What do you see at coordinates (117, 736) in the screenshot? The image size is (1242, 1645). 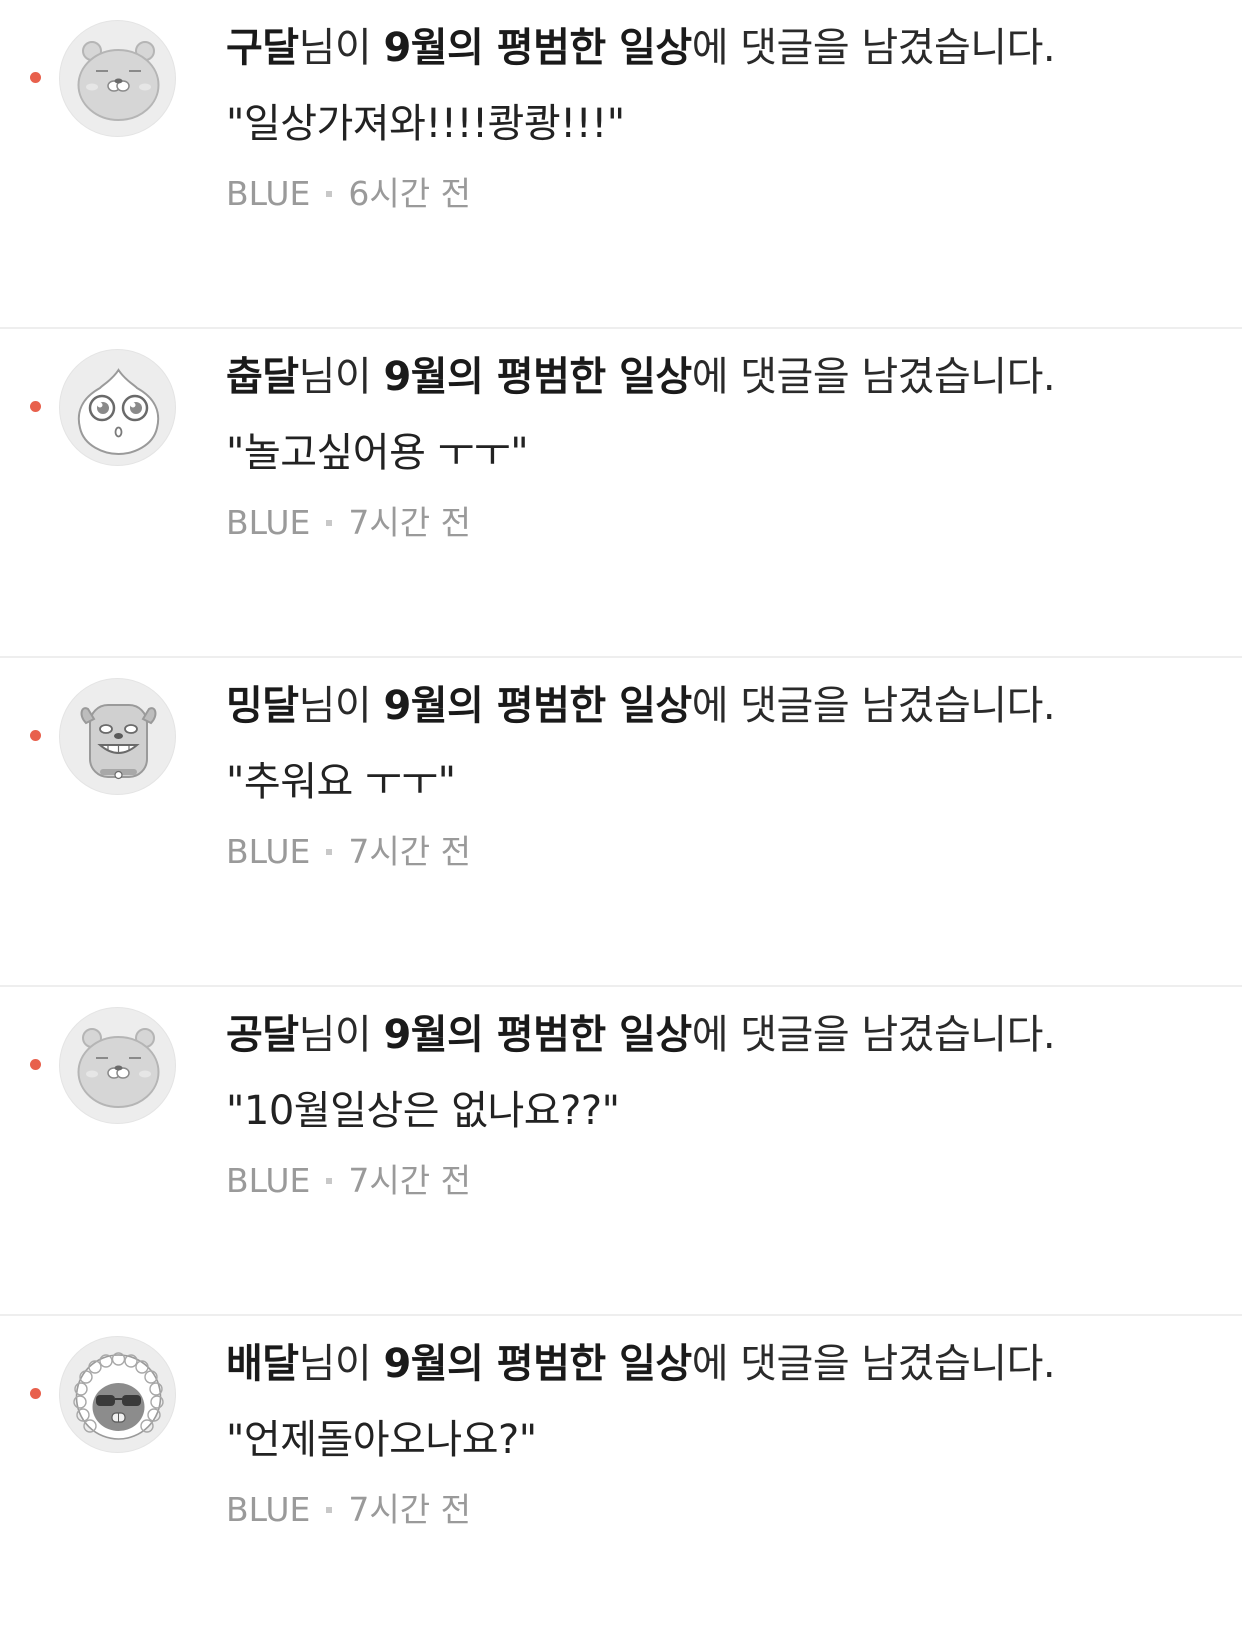 I see `dog-face-icon` at bounding box center [117, 736].